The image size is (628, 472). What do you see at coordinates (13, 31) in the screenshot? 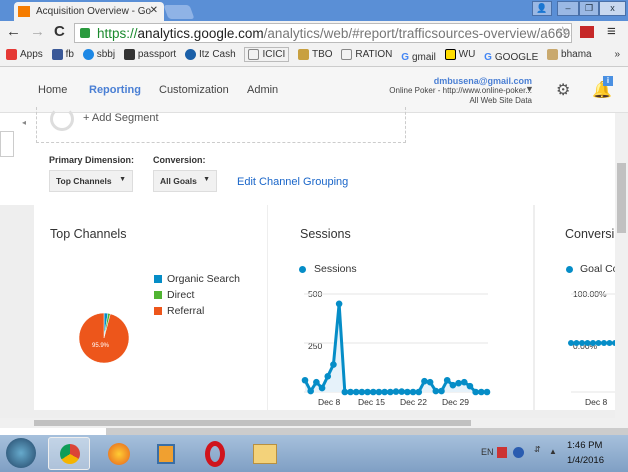
I see `back-icon: ←` at bounding box center [13, 31].